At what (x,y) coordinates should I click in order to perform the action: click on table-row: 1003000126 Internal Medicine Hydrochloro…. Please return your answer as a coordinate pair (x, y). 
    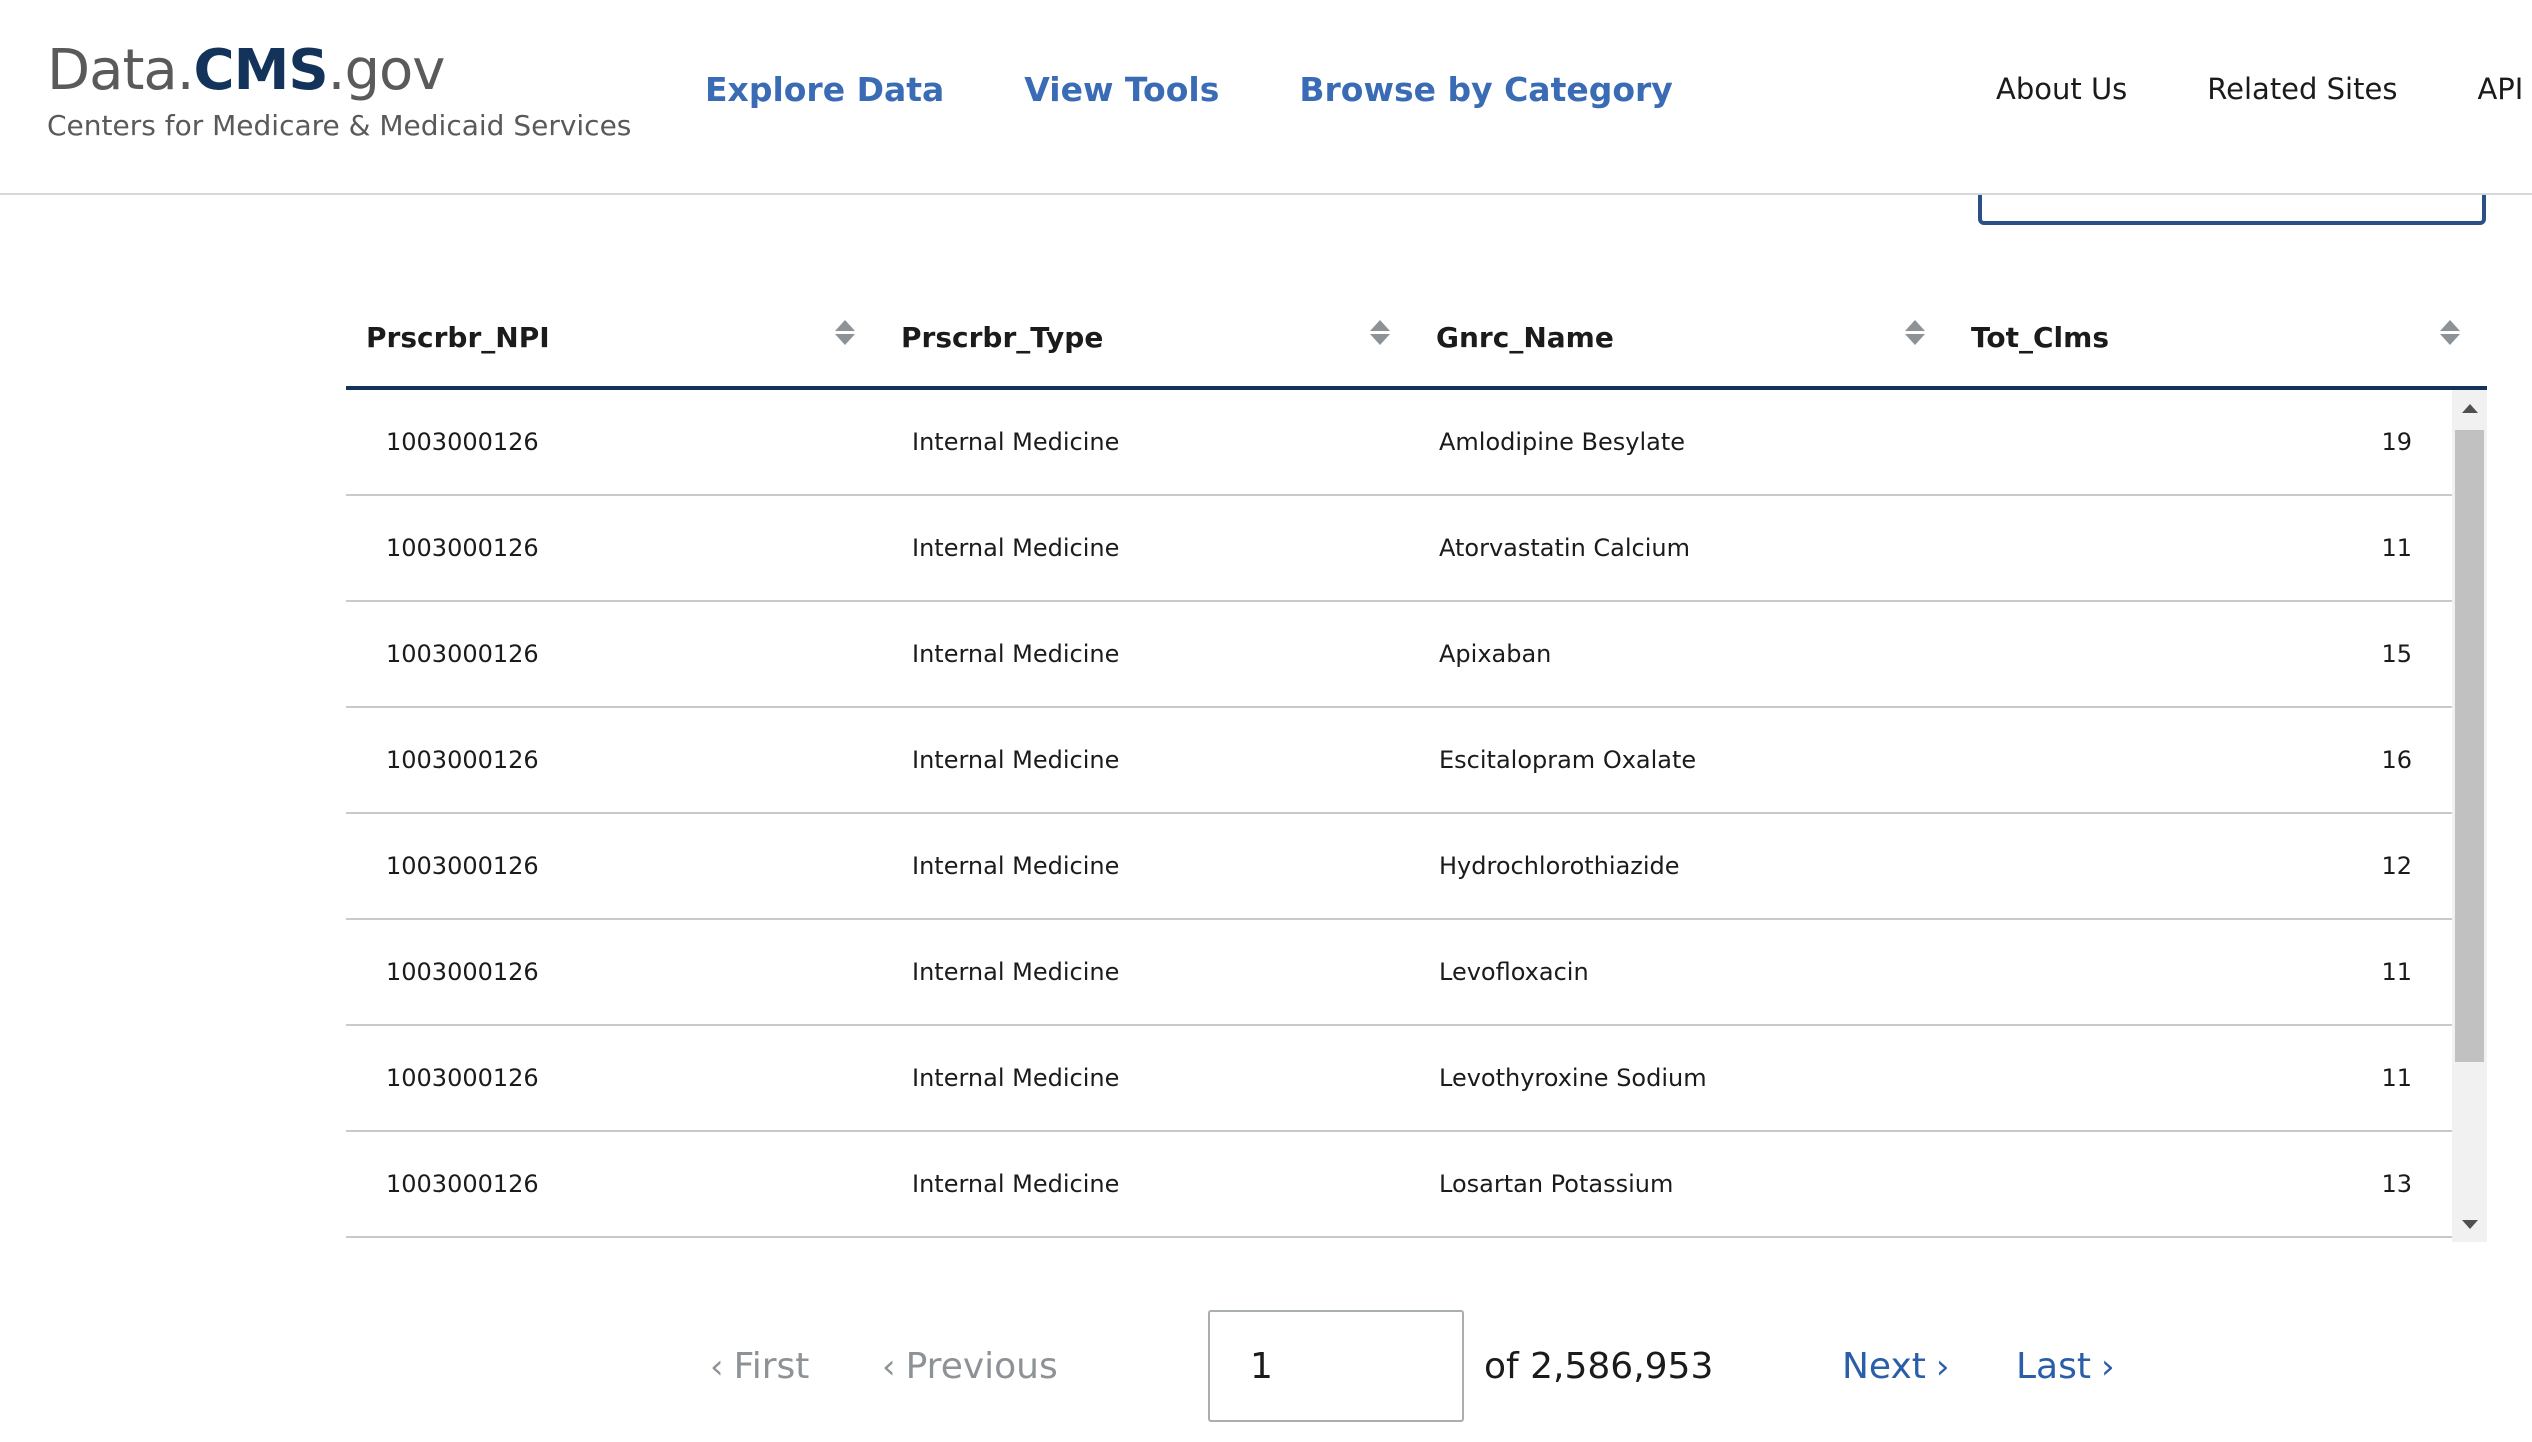
    Looking at the image, I should click on (1399, 867).